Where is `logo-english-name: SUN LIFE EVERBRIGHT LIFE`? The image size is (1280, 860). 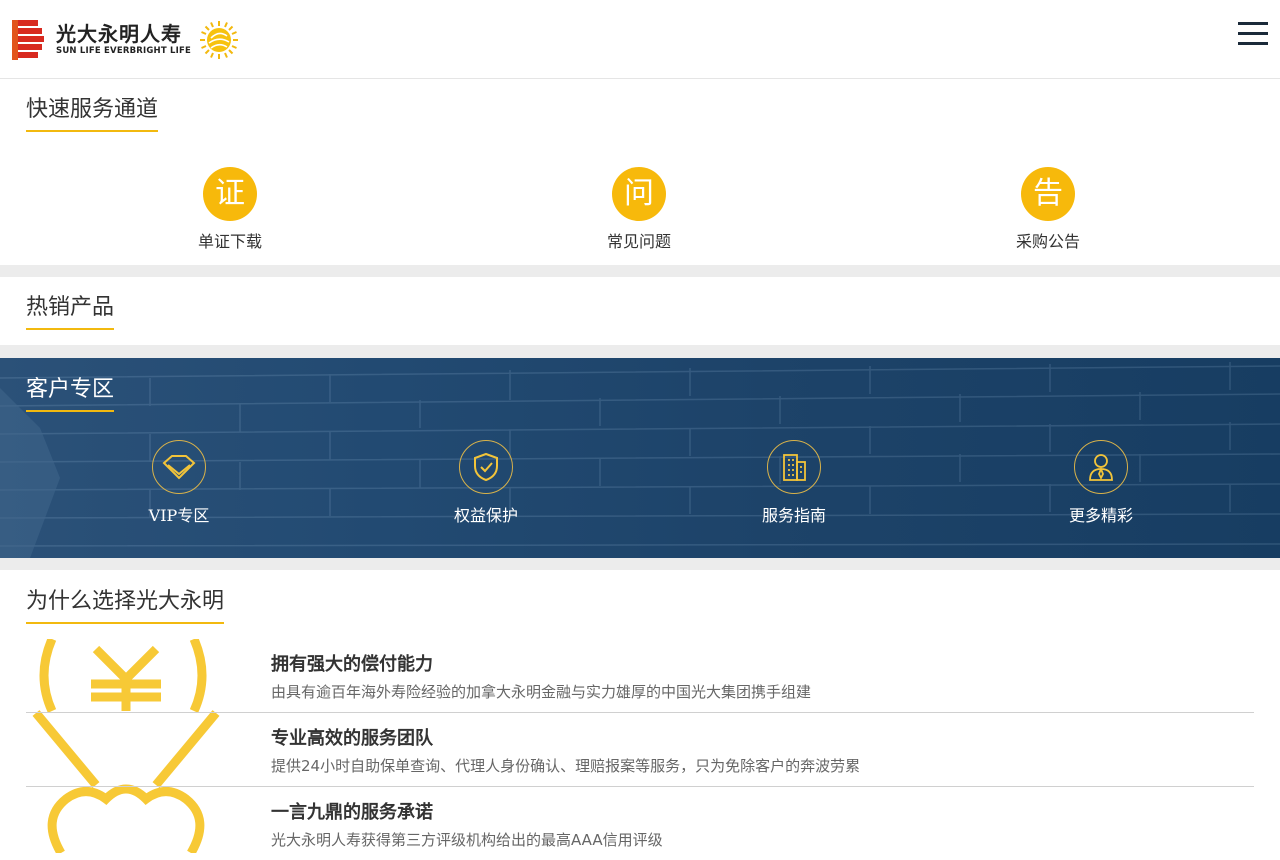
logo-english-name: SUN LIFE EVERBRIGHT LIFE is located at coordinates (124, 51).